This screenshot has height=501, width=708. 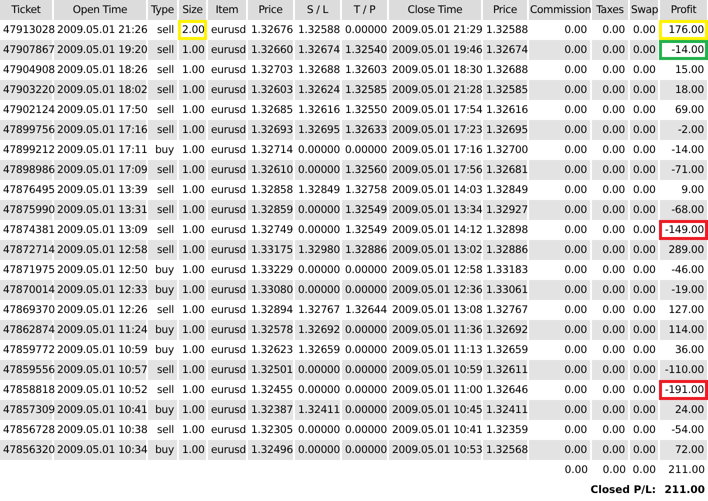 What do you see at coordinates (435, 10) in the screenshot?
I see `column-header: Close Time` at bounding box center [435, 10].